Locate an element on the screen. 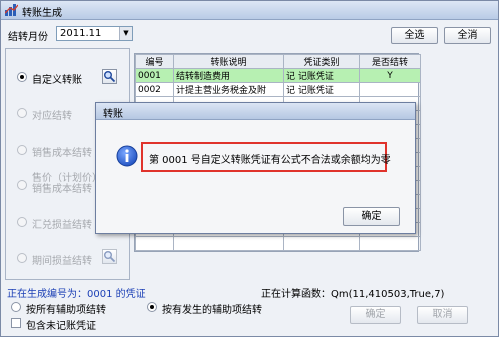  dialog-ok-button: 确定 is located at coordinates (371, 216).